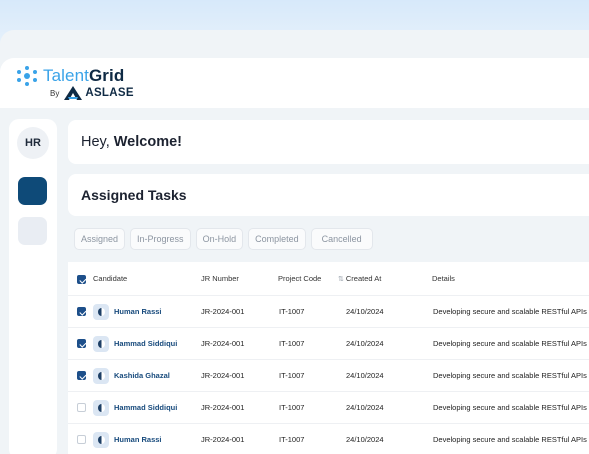 This screenshot has width=589, height=454. Describe the element at coordinates (363, 278) in the screenshot. I see `column-created-at-label: Created At` at that location.